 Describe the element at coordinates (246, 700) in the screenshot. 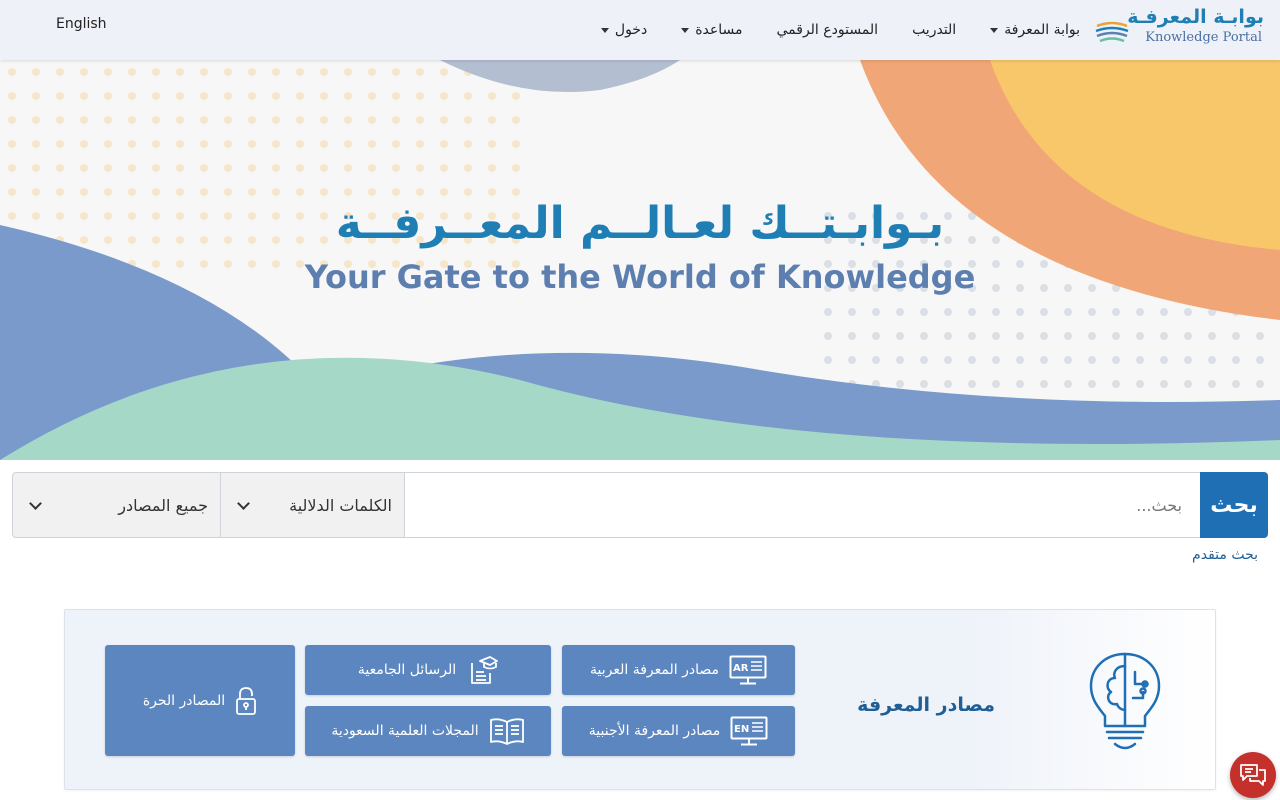

I see `padlock-icon` at that location.